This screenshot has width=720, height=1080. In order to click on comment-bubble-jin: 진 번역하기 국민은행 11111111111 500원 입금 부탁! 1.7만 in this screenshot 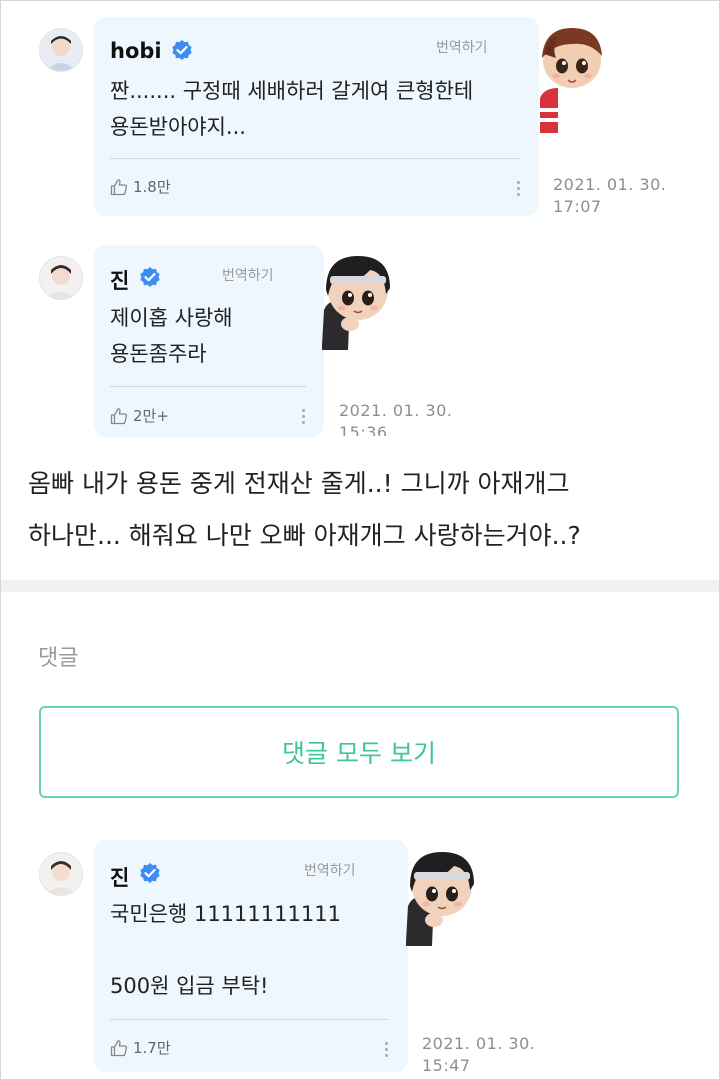, I will do `click(251, 956)`.